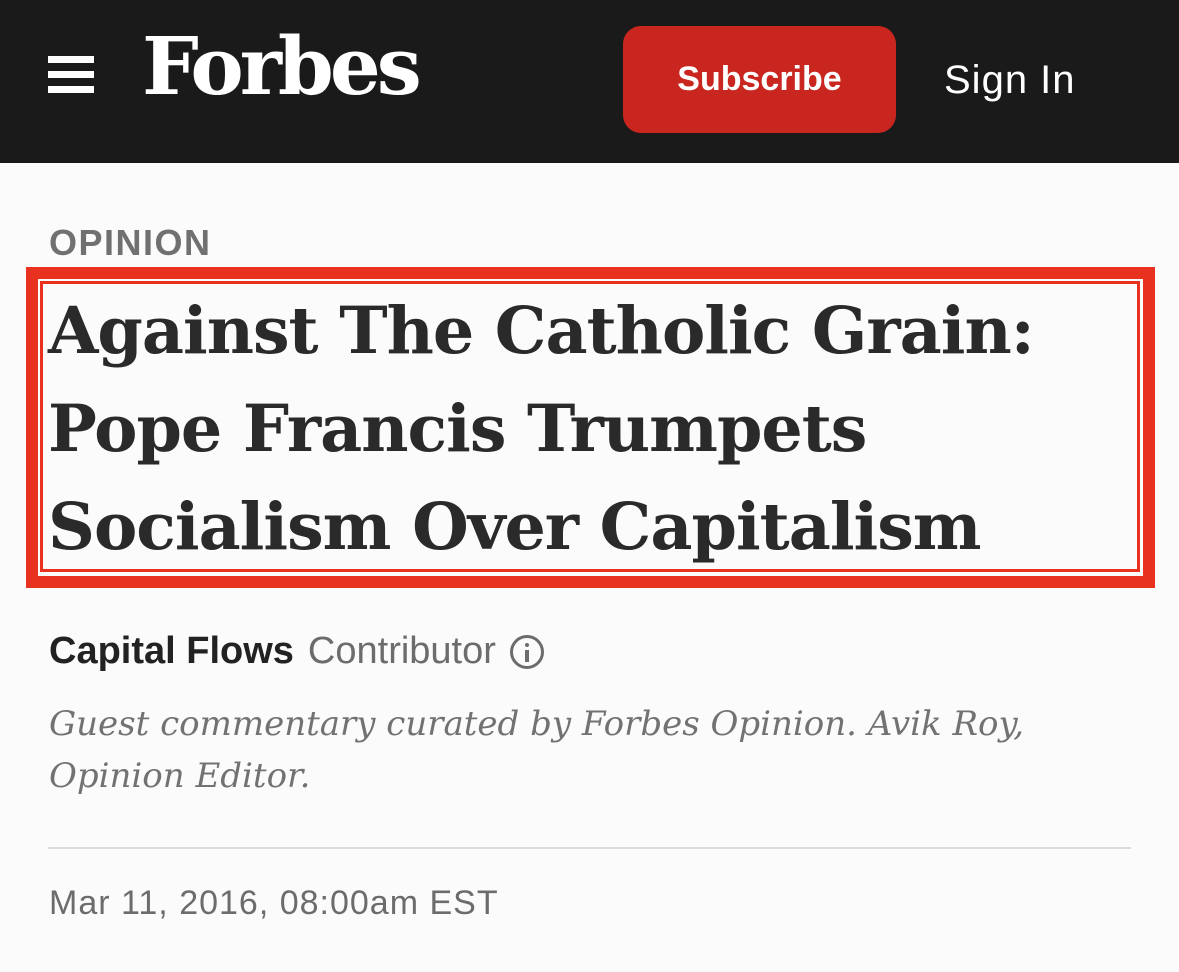 This screenshot has width=1179, height=972. What do you see at coordinates (274, 903) in the screenshot?
I see `publish-timestamp: Mar 11, 2016, 08:00am EST` at bounding box center [274, 903].